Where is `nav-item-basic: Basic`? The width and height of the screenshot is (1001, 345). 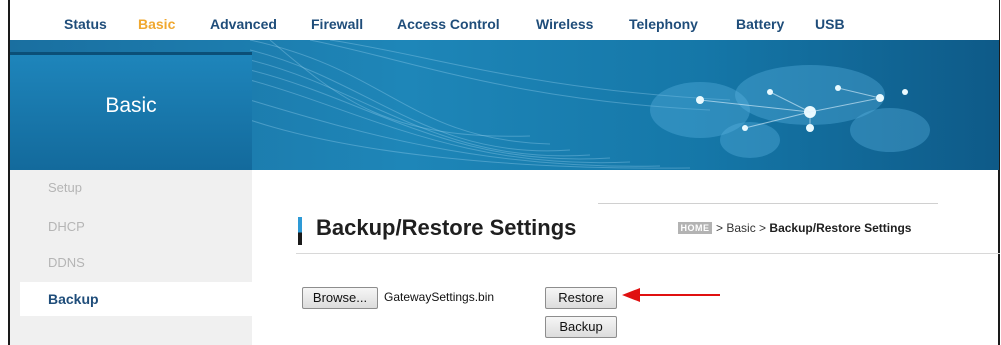 nav-item-basic: Basic is located at coordinates (156, 24).